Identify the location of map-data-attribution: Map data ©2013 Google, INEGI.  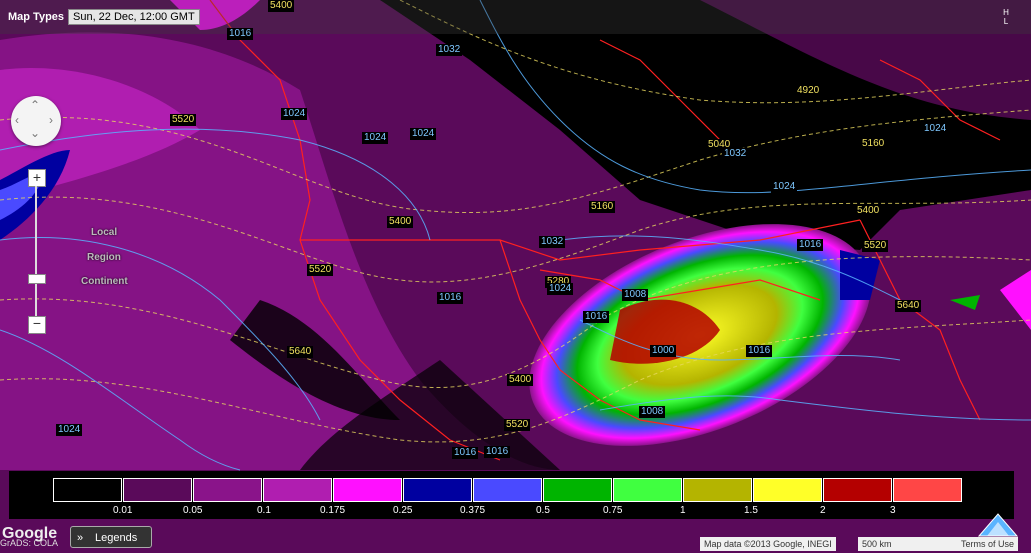
(768, 544).